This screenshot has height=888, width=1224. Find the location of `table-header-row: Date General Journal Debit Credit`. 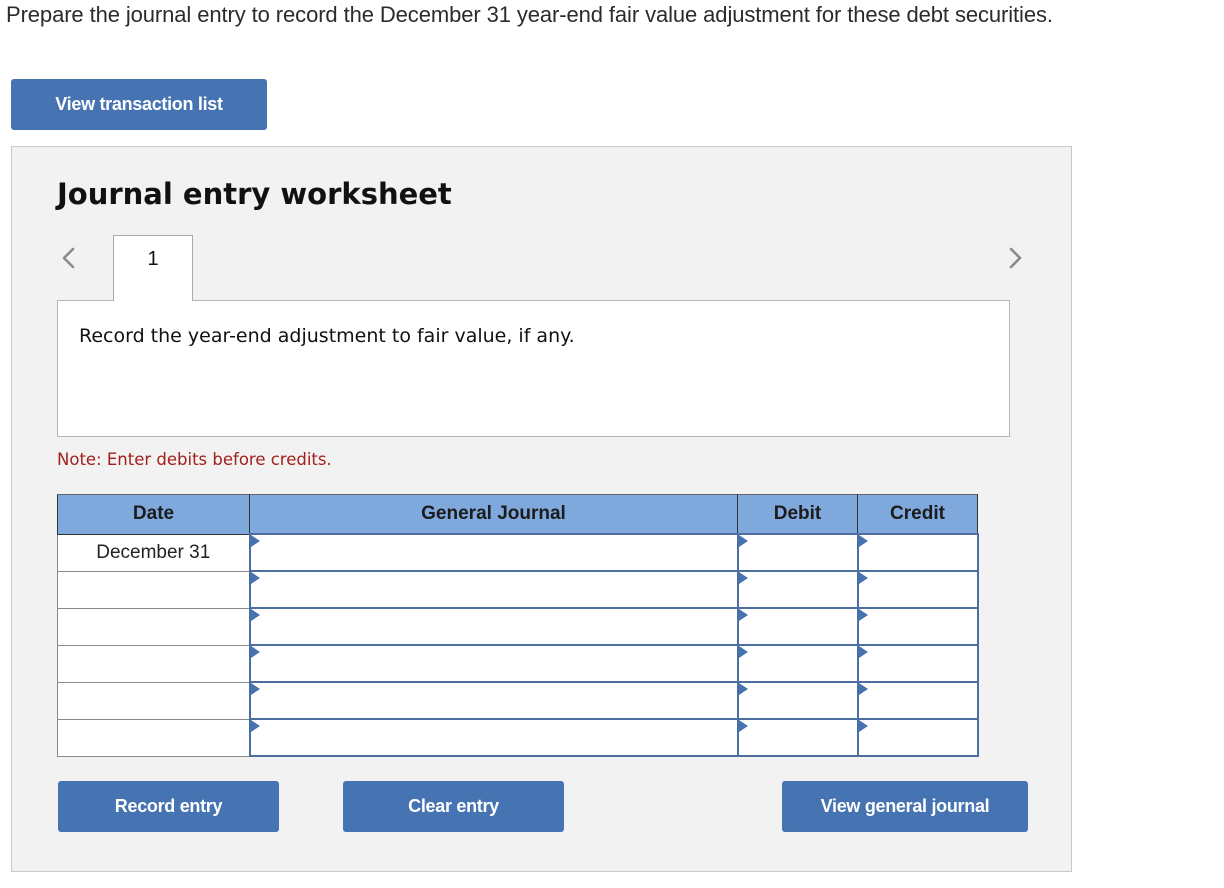

table-header-row: Date General Journal Debit Credit is located at coordinates (517, 514).